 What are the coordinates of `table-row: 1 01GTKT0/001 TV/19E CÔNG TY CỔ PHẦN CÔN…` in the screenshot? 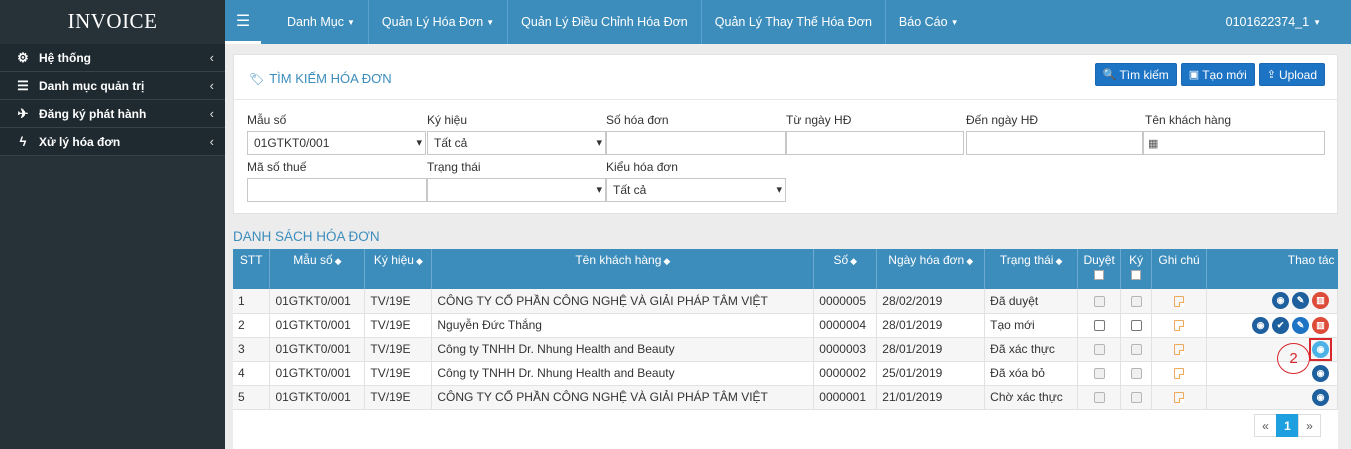 It's located at (785, 301).